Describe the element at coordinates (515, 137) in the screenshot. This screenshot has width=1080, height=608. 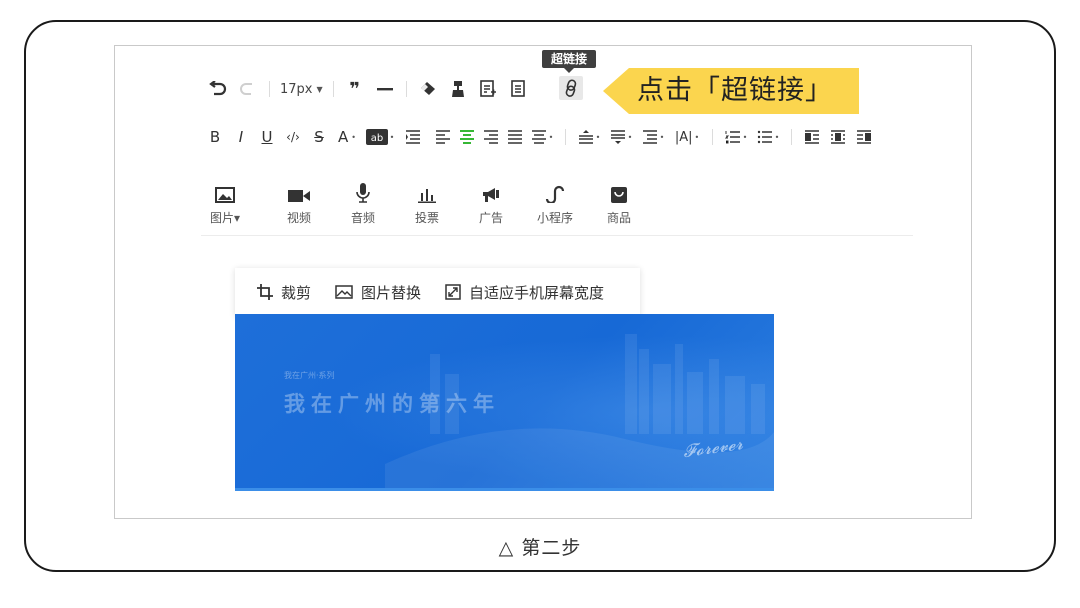
I see `align-justify-icon` at that location.